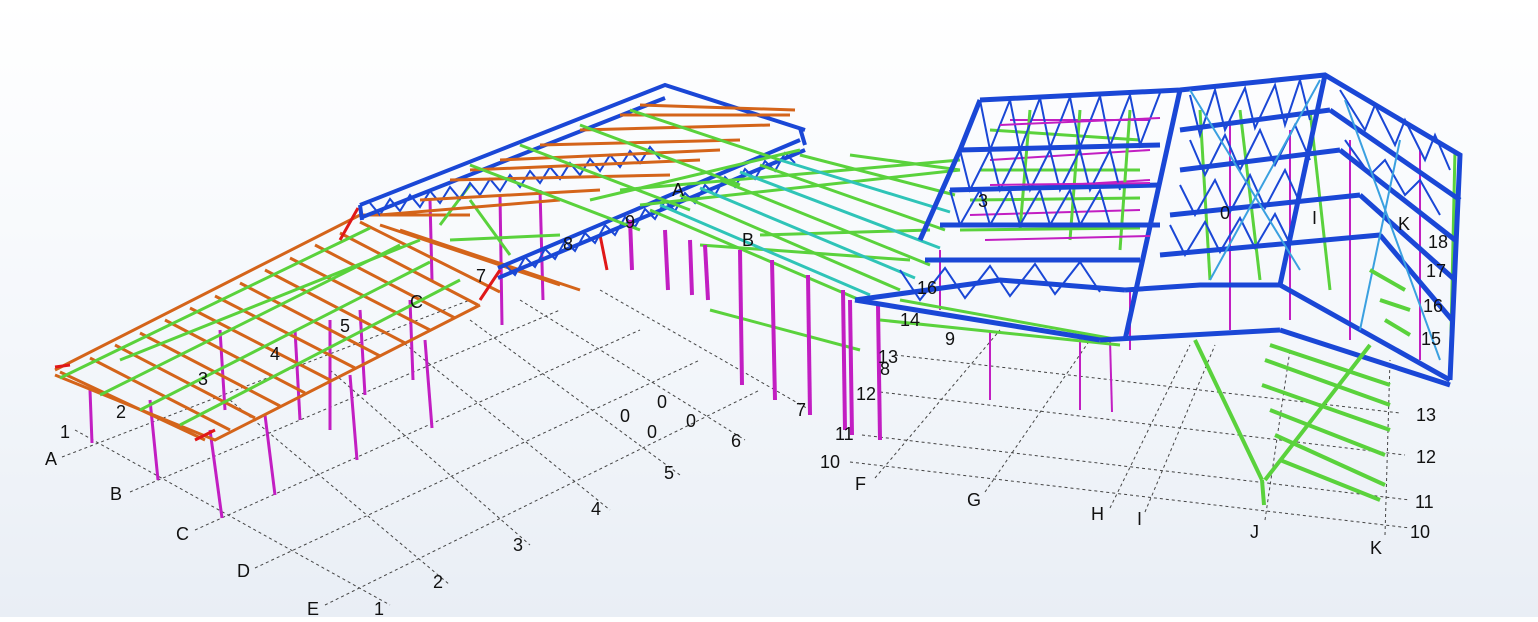  Describe the element at coordinates (662, 402) in the screenshot. I see `grid-label-zero-2: 0` at that location.